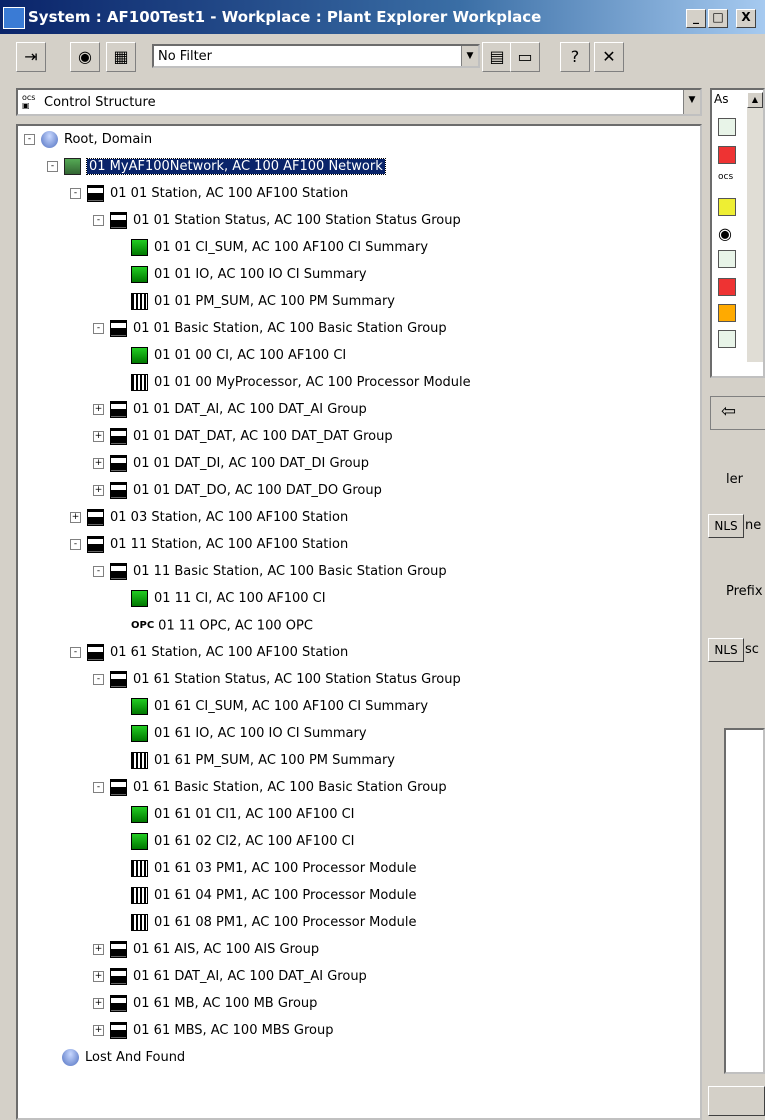 The height and width of the screenshot is (1120, 765). Describe the element at coordinates (229, 652) in the screenshot. I see `tree-node-label: 01 61 Station, AC 100 AF100 Station` at that location.